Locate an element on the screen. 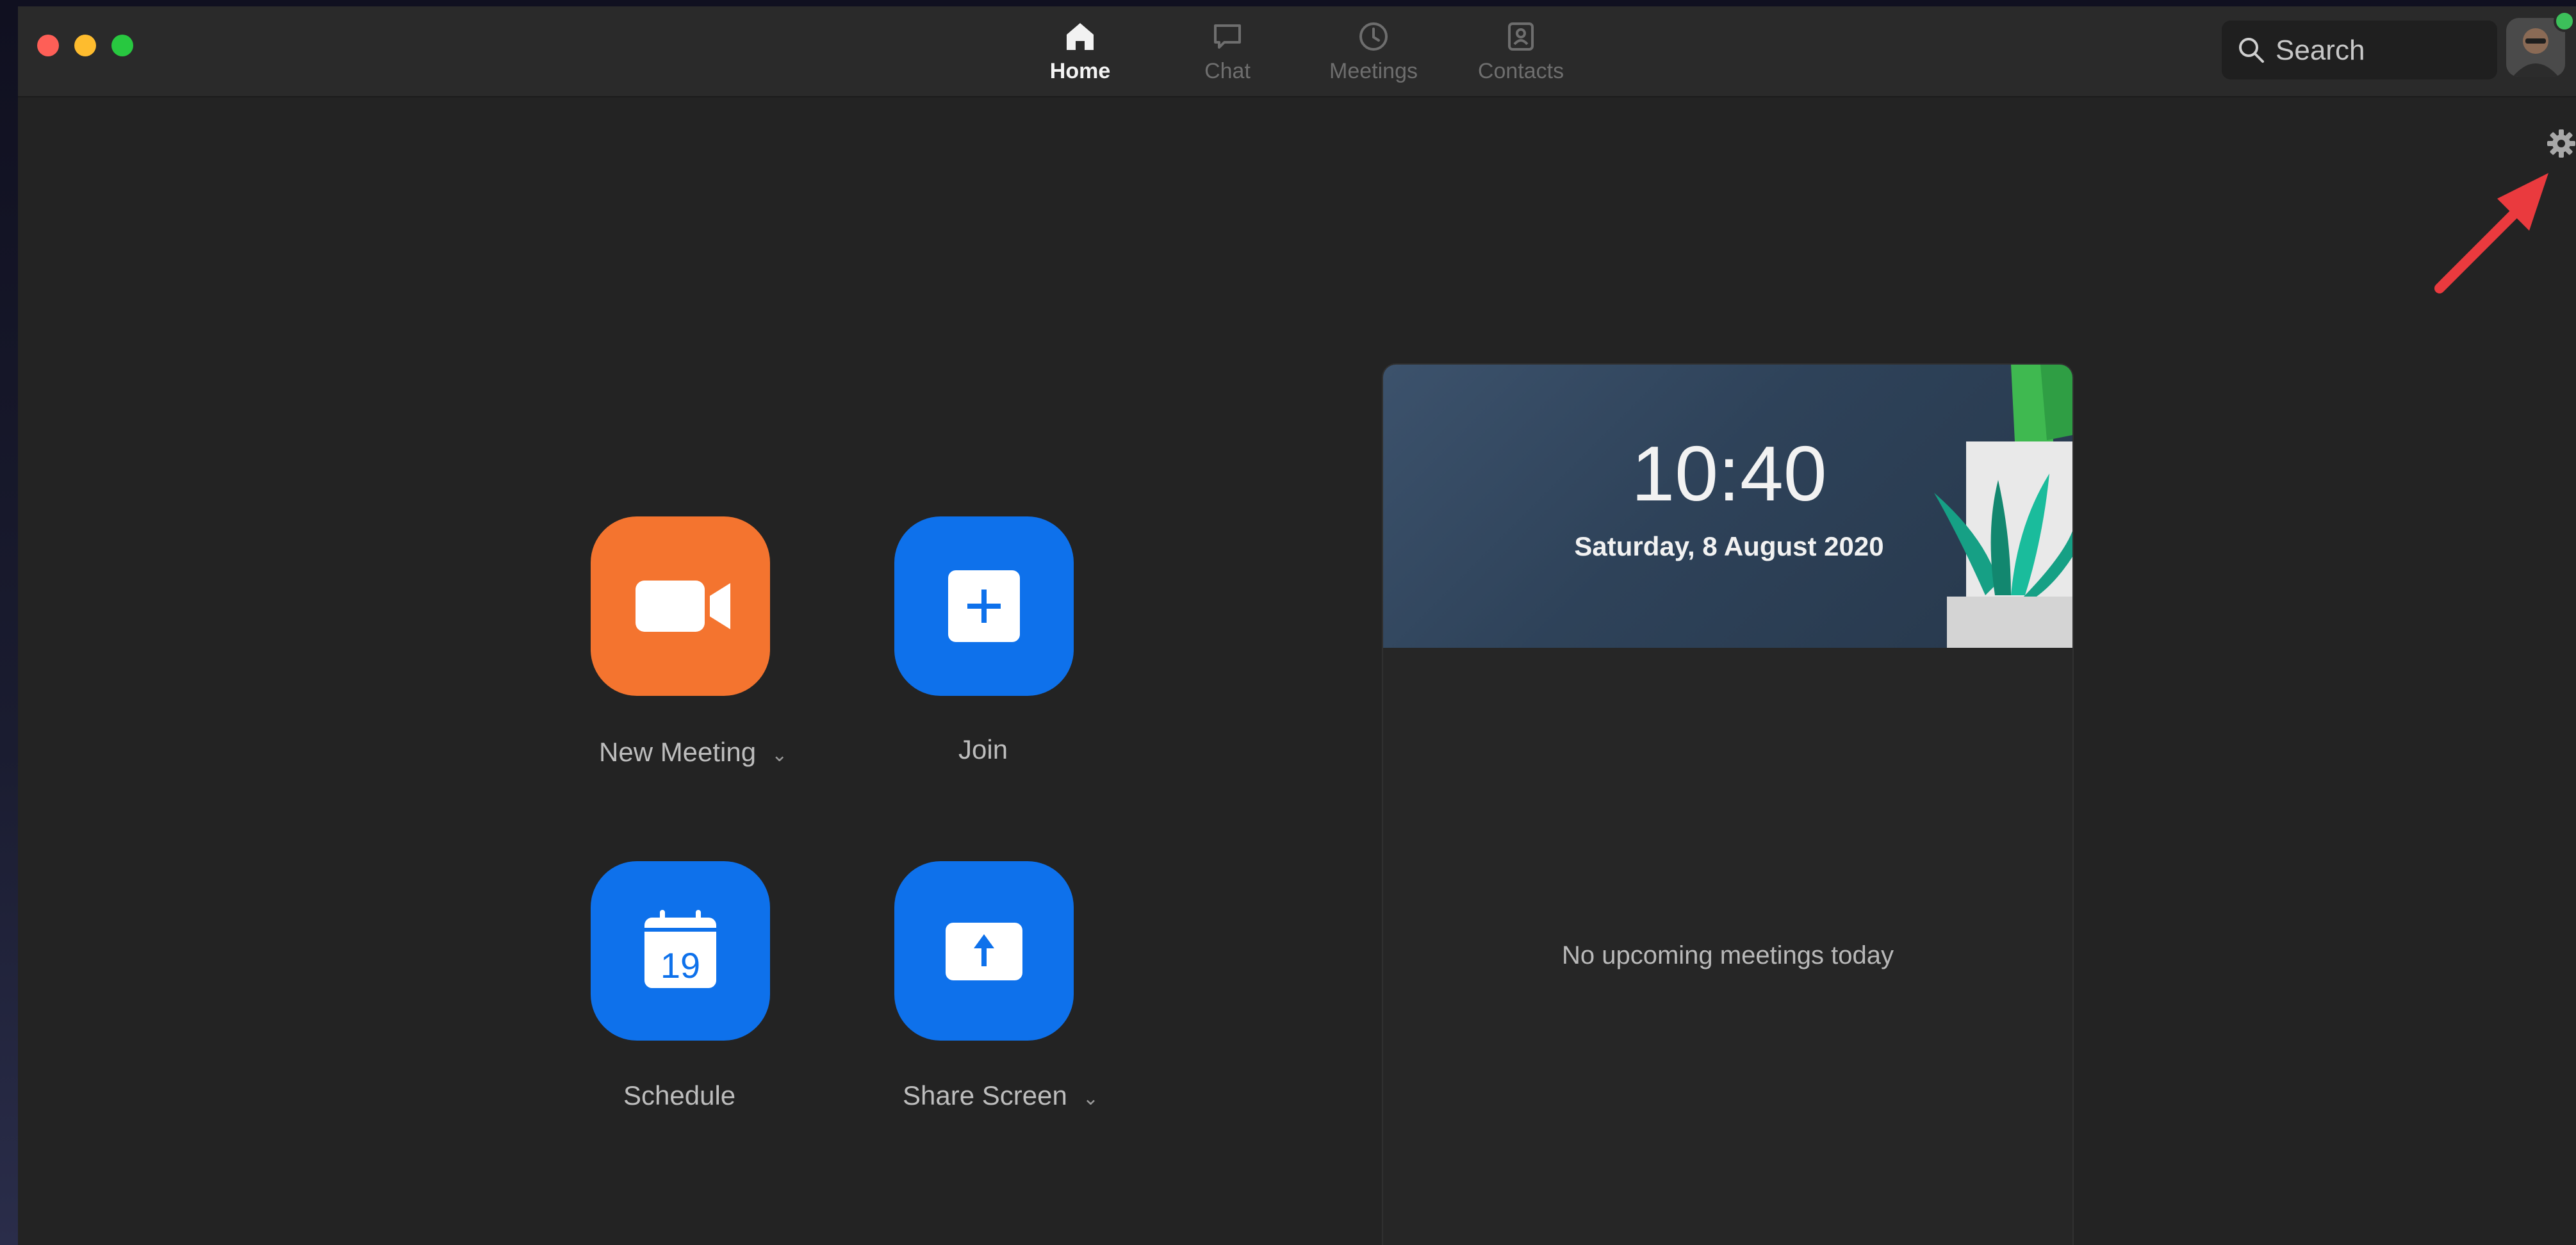 This screenshot has width=2576, height=1245. window-maximize-button is located at coordinates (122, 45).